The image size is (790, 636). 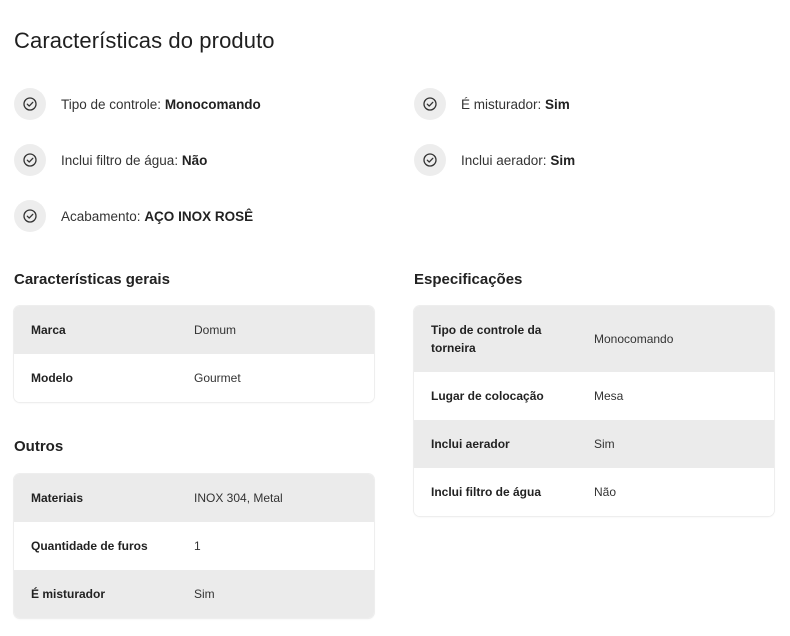 I want to click on highlight-label: Acabamento:, so click(x=103, y=216).